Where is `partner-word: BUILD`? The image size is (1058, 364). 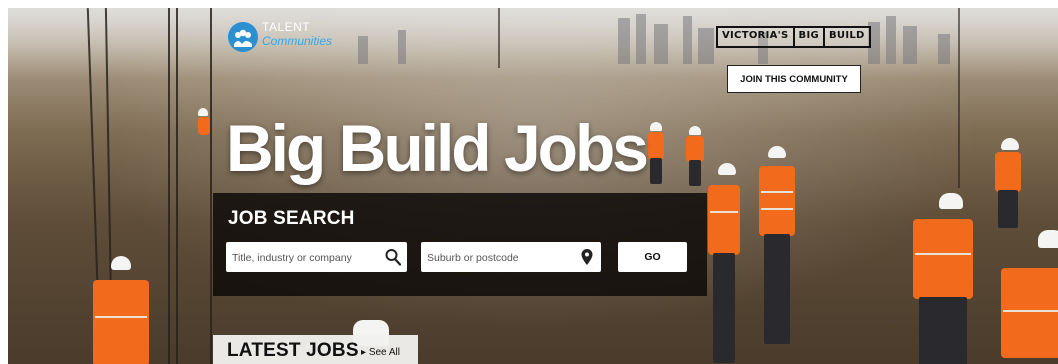 partner-word: BUILD is located at coordinates (846, 37).